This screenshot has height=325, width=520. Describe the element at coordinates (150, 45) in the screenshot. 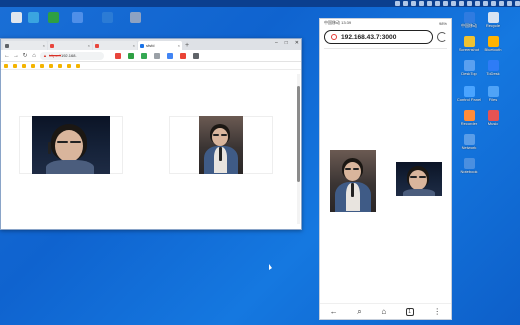

I see `tab-title: sfsfd` at that location.